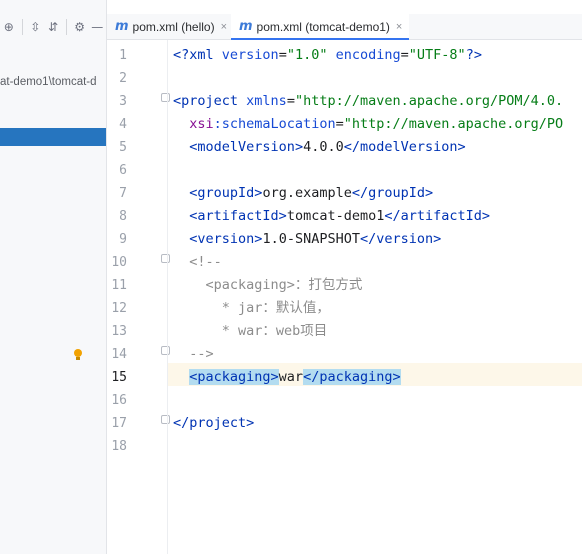 The width and height of the screenshot is (582, 554). I want to click on code-line: <packaging>：打包方式, so click(268, 285).